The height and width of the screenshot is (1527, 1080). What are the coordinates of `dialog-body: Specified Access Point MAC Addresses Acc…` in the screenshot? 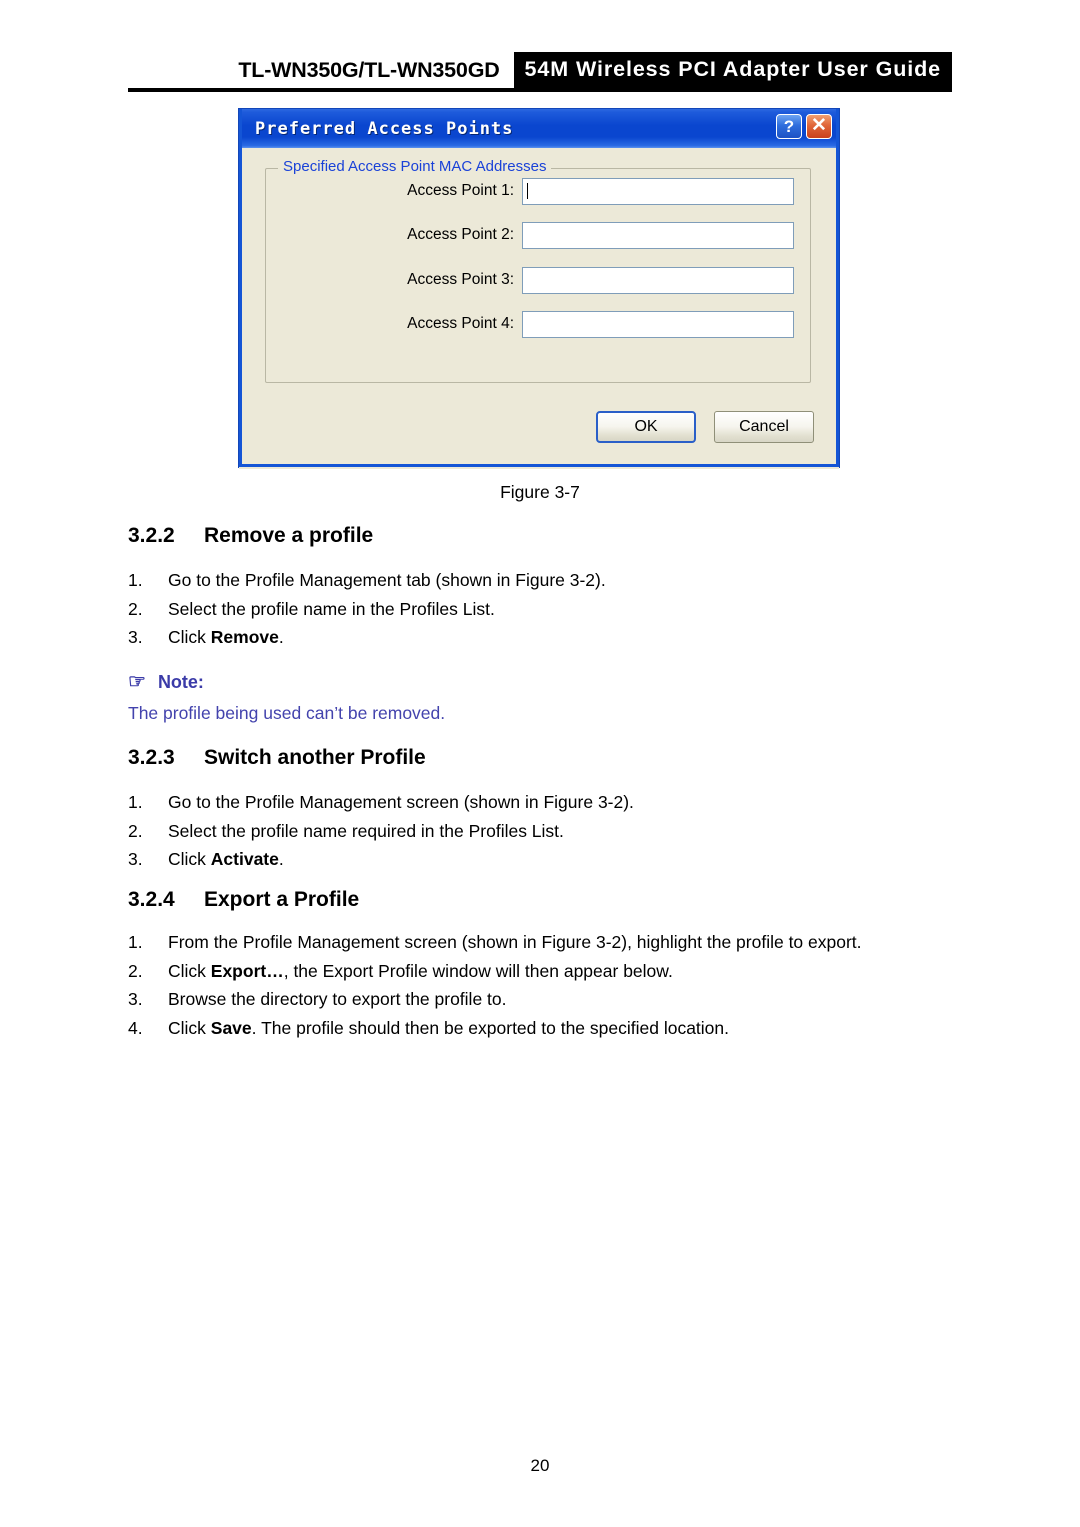 It's located at (539, 308).